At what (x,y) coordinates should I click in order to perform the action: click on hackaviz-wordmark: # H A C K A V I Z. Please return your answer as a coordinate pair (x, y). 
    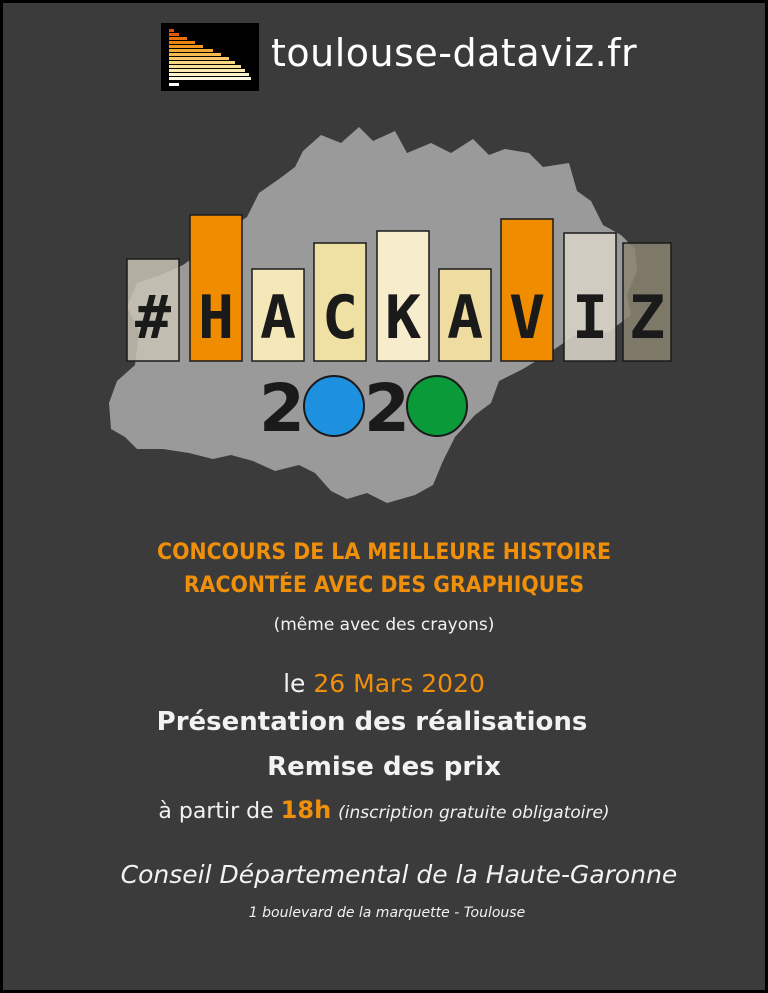
    Looking at the image, I should click on (400, 318).